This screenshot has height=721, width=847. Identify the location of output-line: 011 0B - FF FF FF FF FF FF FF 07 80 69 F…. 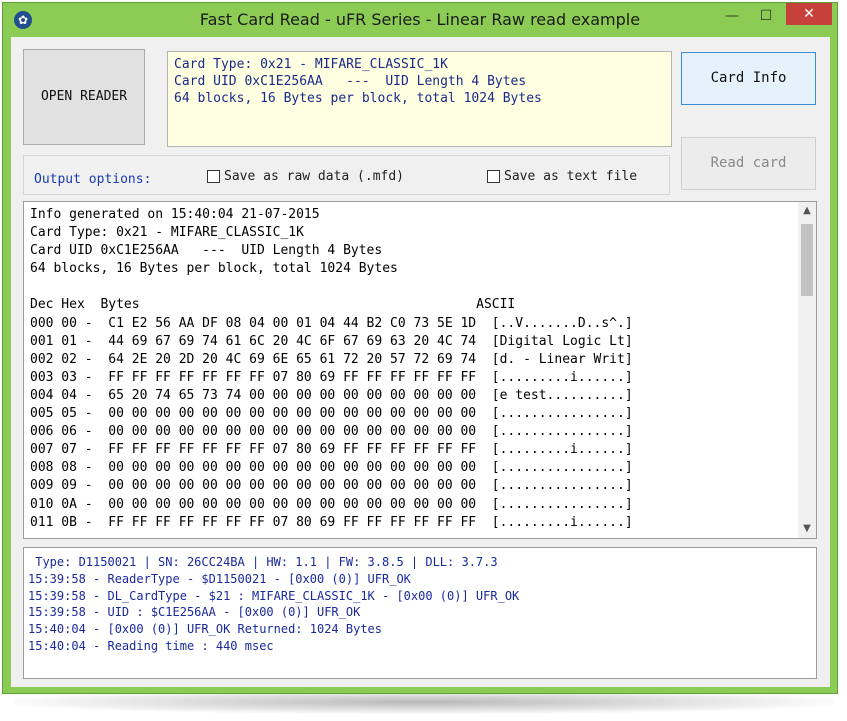
(331, 522).